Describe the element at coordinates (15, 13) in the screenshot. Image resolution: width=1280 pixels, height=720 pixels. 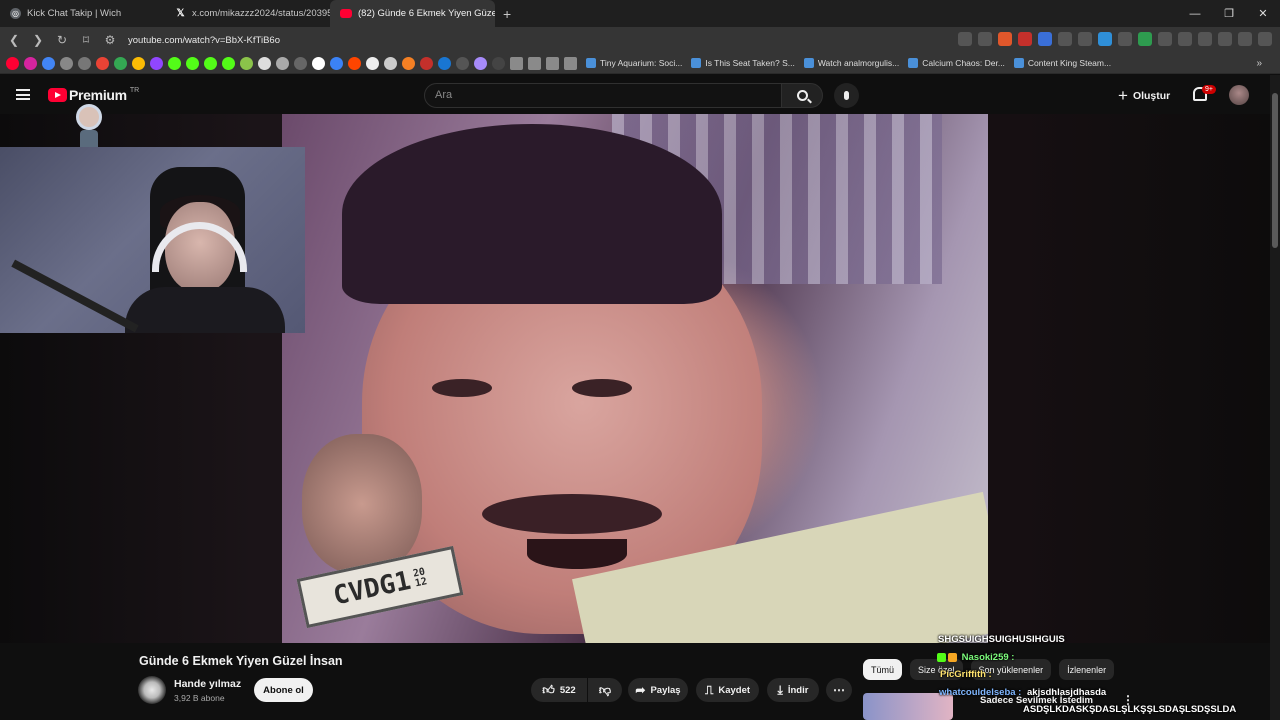
I see `globe-icon: ◎` at that location.